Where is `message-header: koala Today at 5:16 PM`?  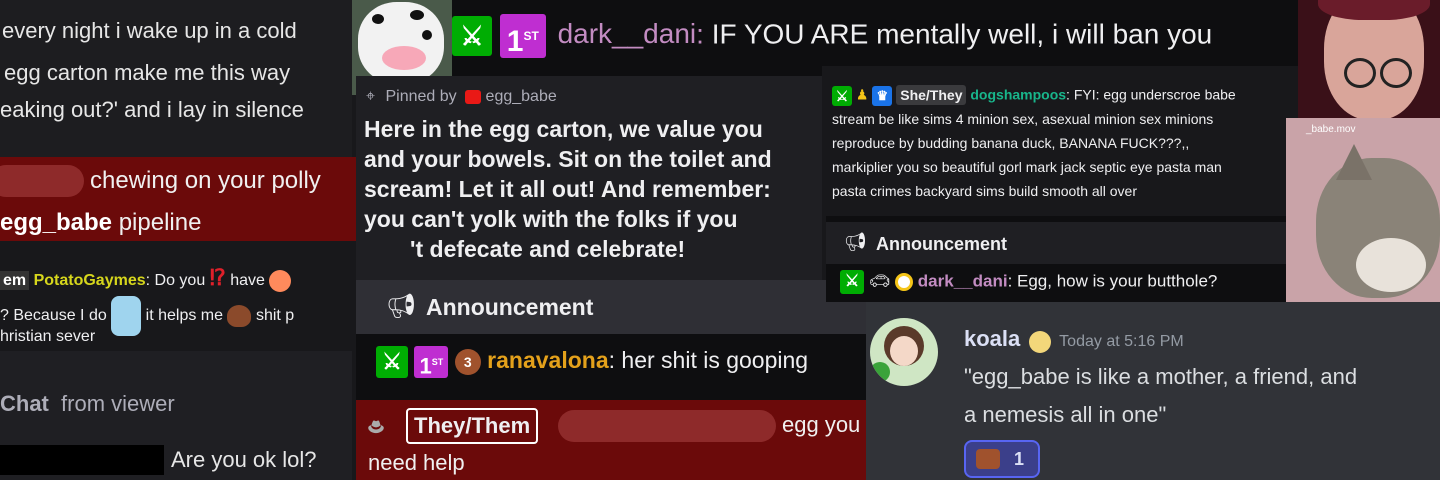
message-header: koala Today at 5:16 PM is located at coordinates (1074, 339).